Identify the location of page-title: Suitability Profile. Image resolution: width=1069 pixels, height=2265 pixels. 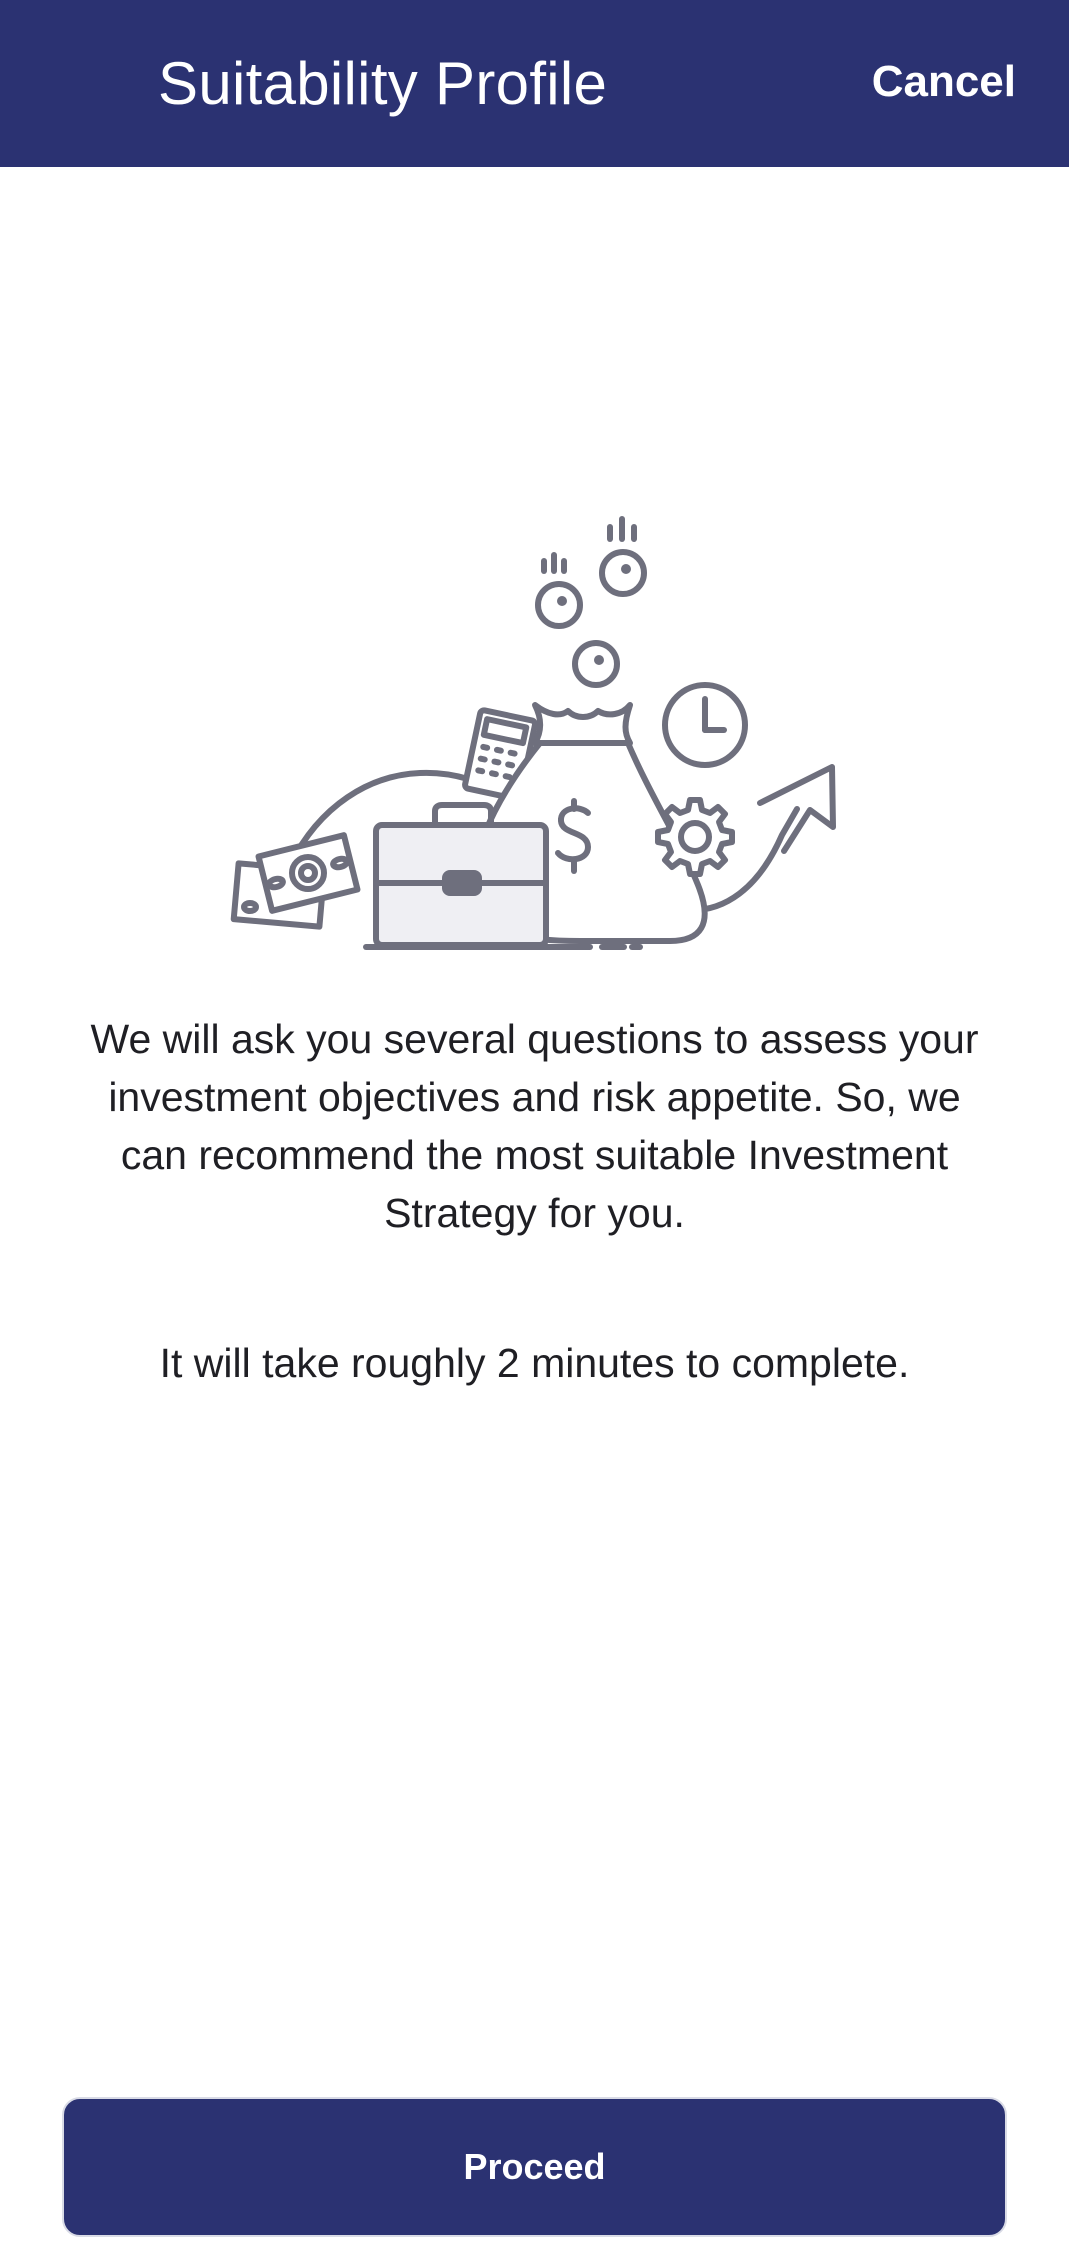
(383, 83).